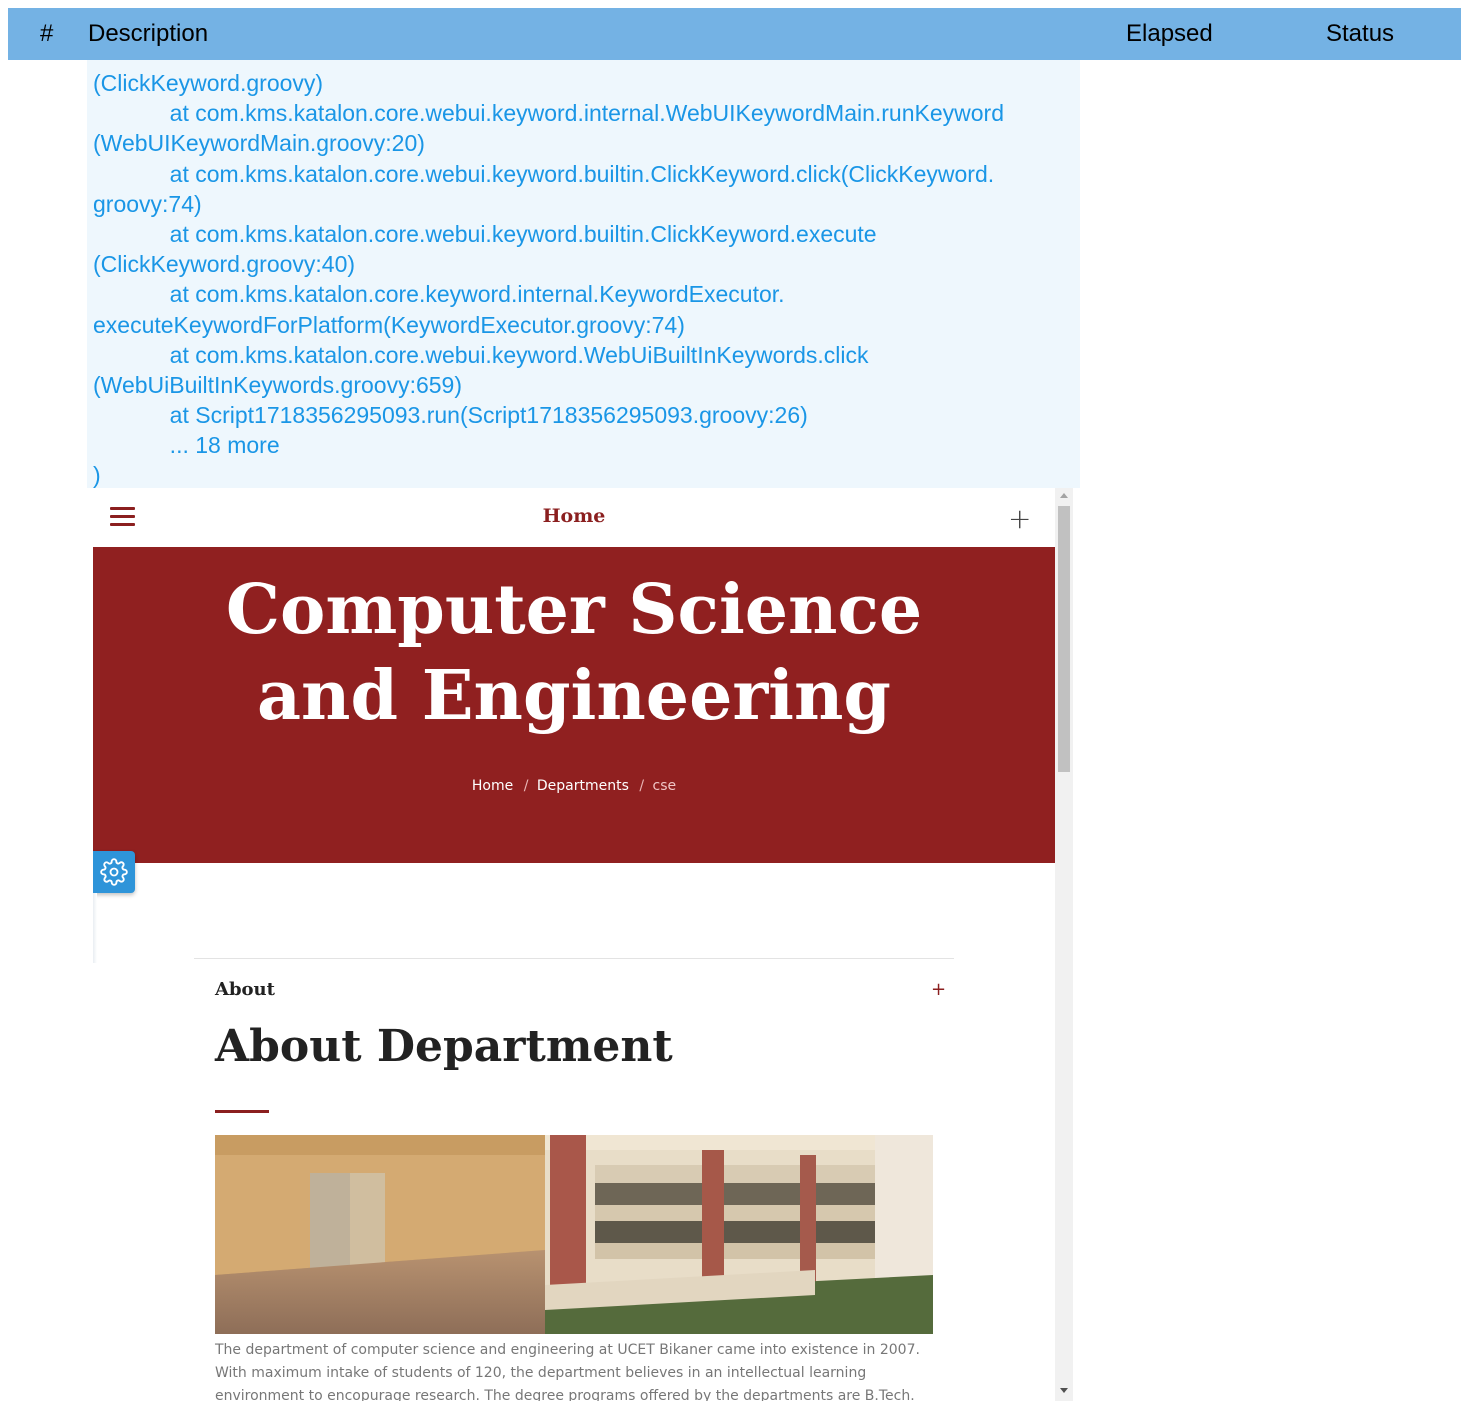 This screenshot has height=1401, width=1468. What do you see at coordinates (574, 610) in the screenshot?
I see `page-title-line1: Computer Science` at bounding box center [574, 610].